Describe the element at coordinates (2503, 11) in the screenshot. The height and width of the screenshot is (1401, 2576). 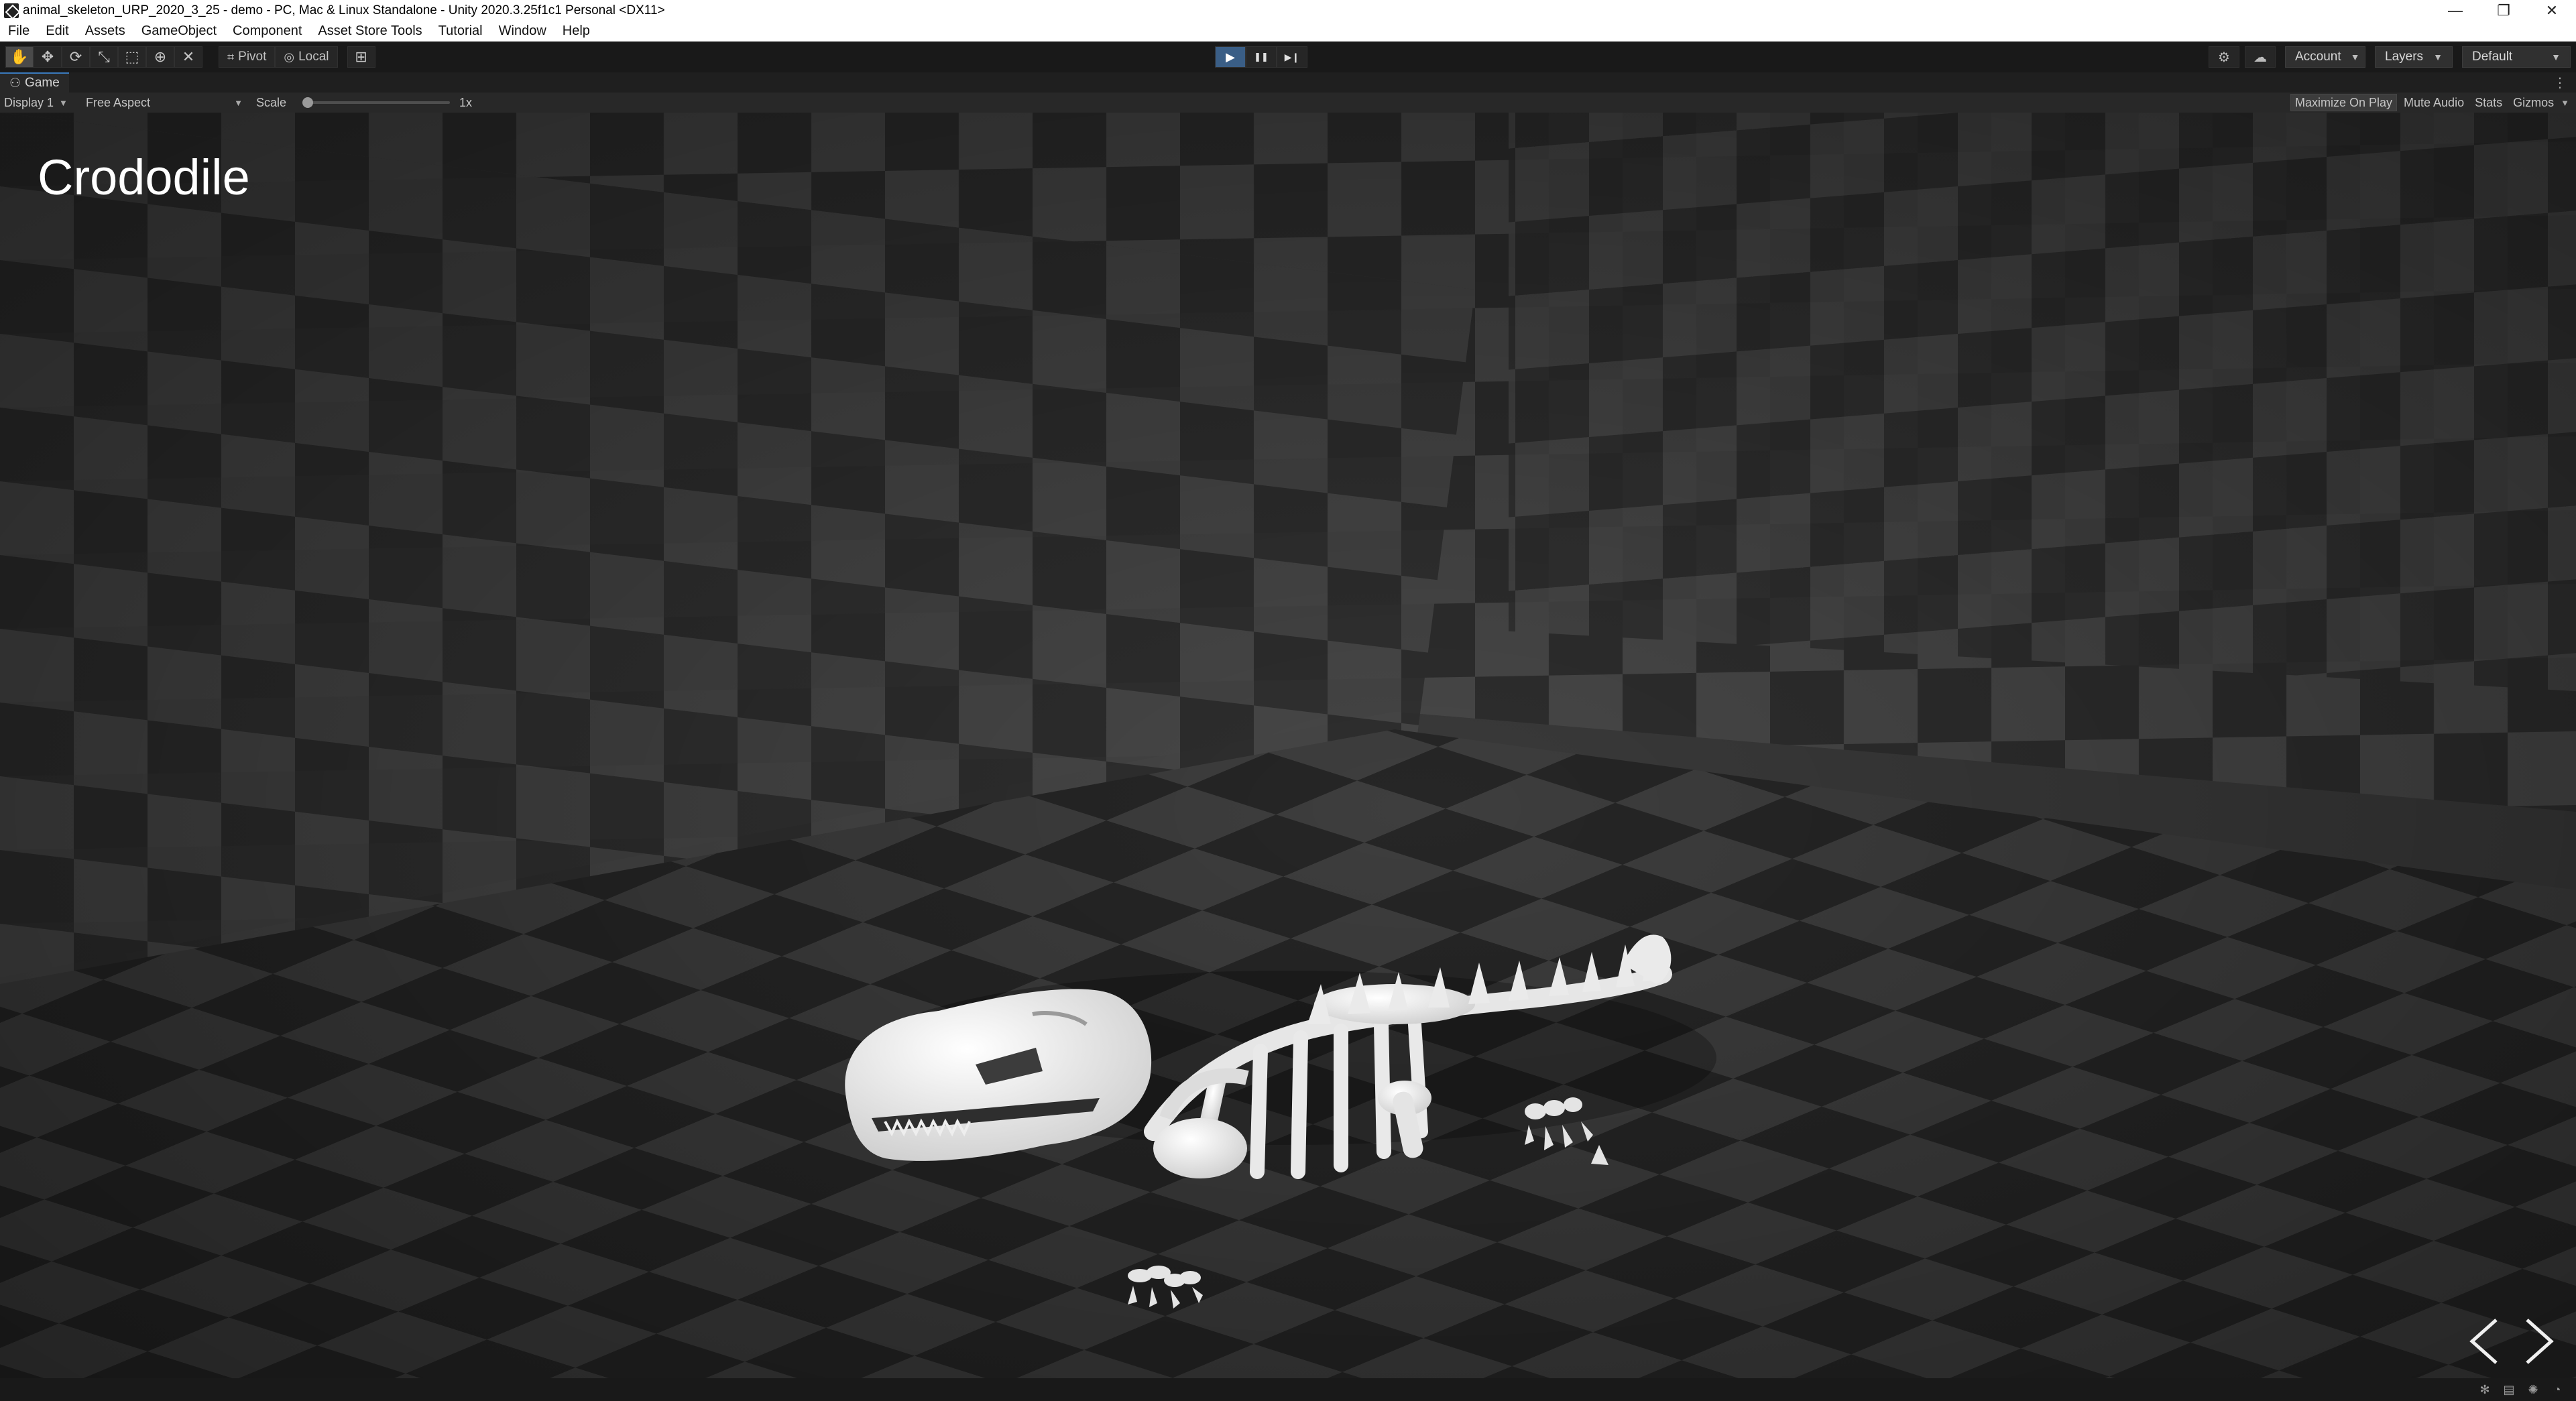
I see `maximize-button: ❐` at that location.